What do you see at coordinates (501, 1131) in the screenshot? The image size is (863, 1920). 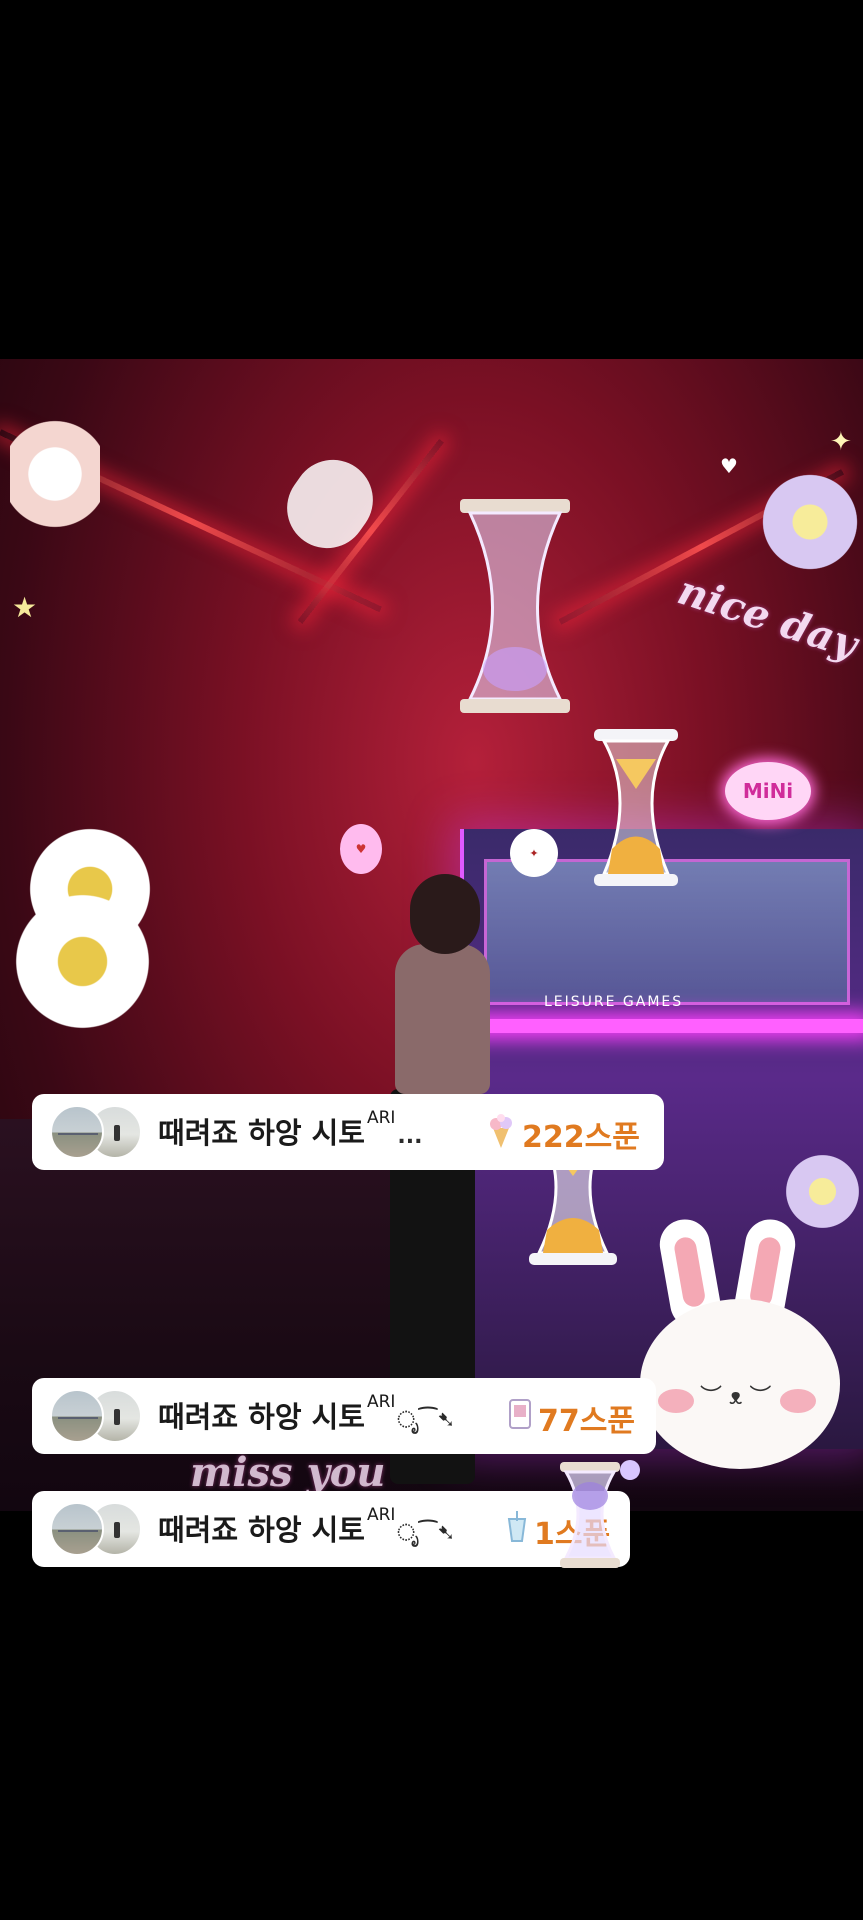 I see `flower-bouquet-icon` at bounding box center [501, 1131].